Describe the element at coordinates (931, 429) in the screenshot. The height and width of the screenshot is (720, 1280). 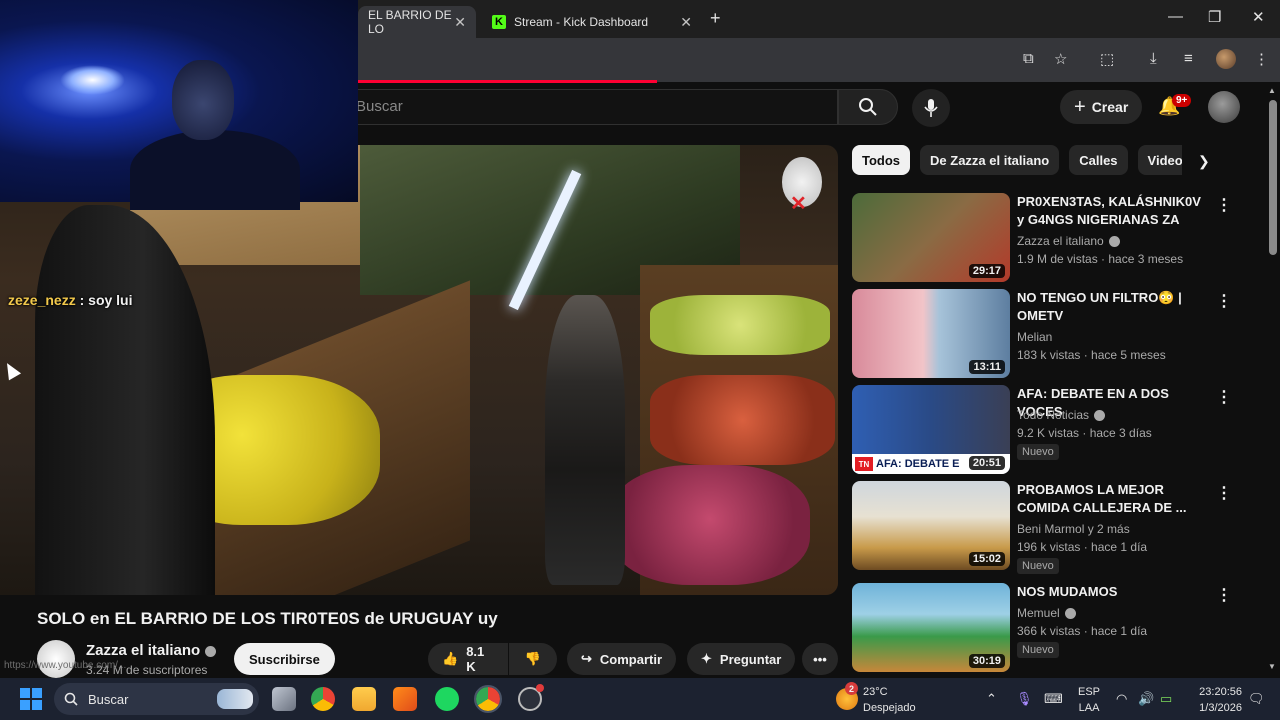
I see `video-thumbnail: TN AFA: DEBATE E 20:51` at that location.